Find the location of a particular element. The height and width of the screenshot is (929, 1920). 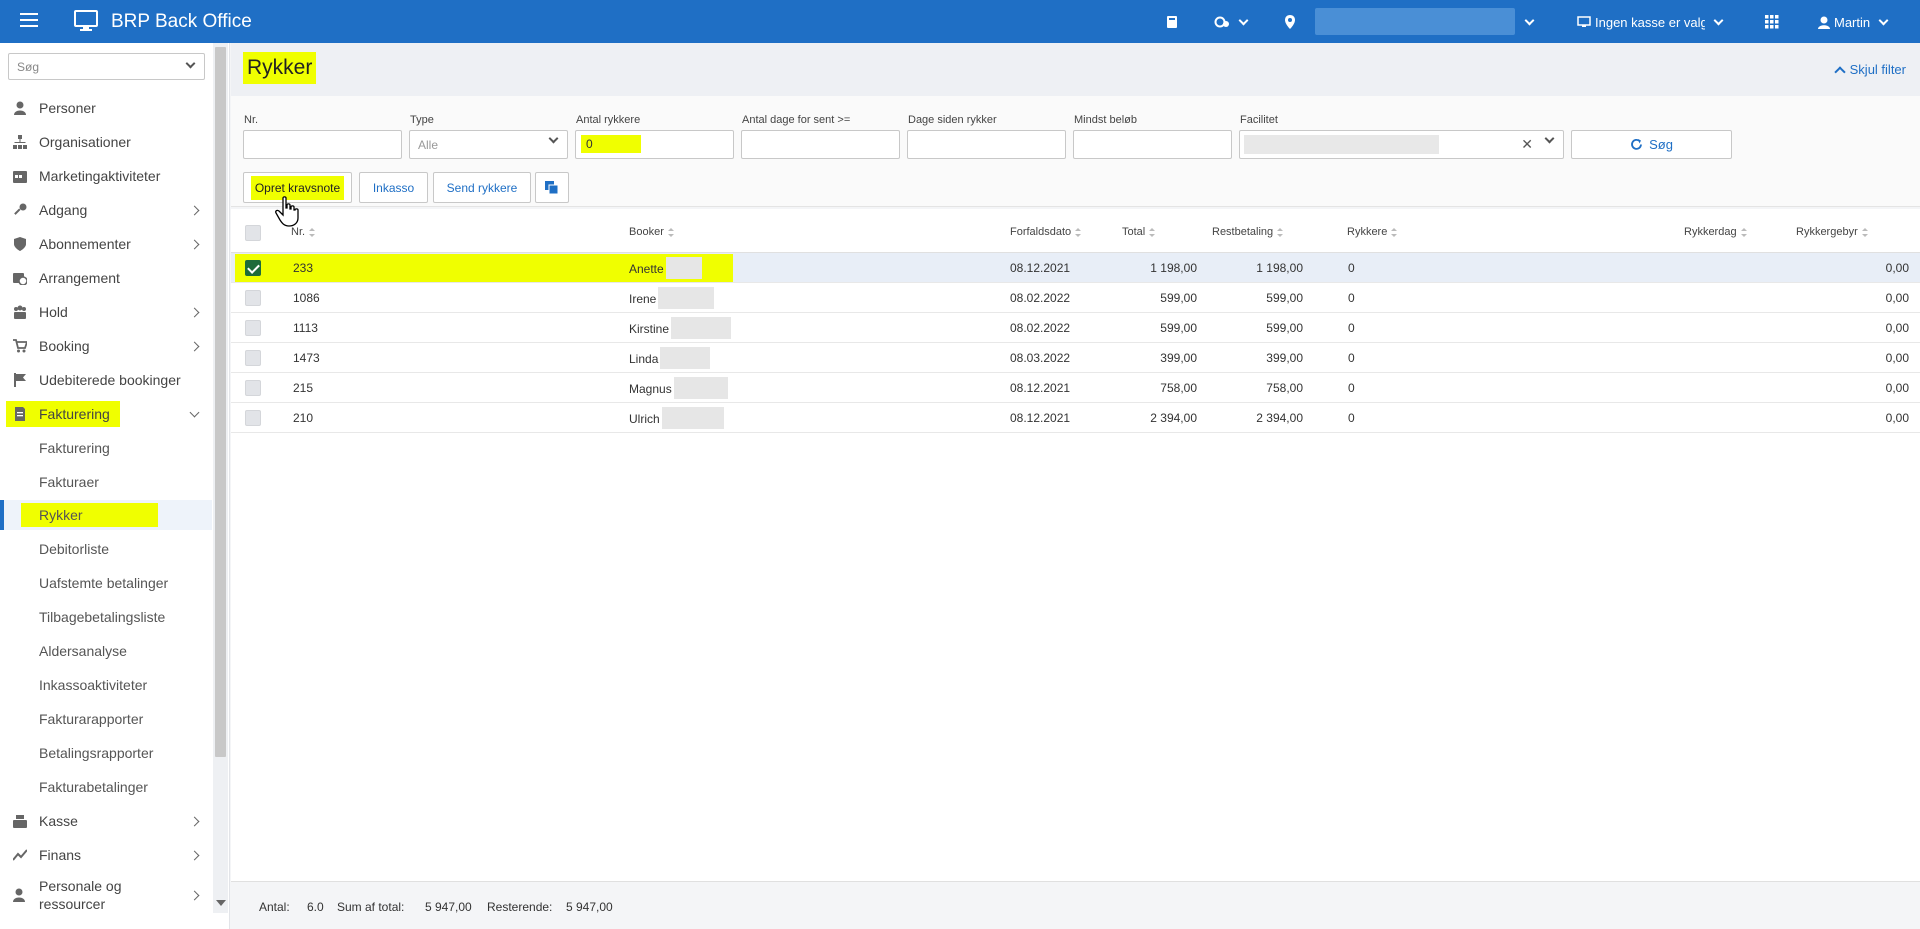

sidebar-subitem-fakturering: Fakturering is located at coordinates (106, 448).